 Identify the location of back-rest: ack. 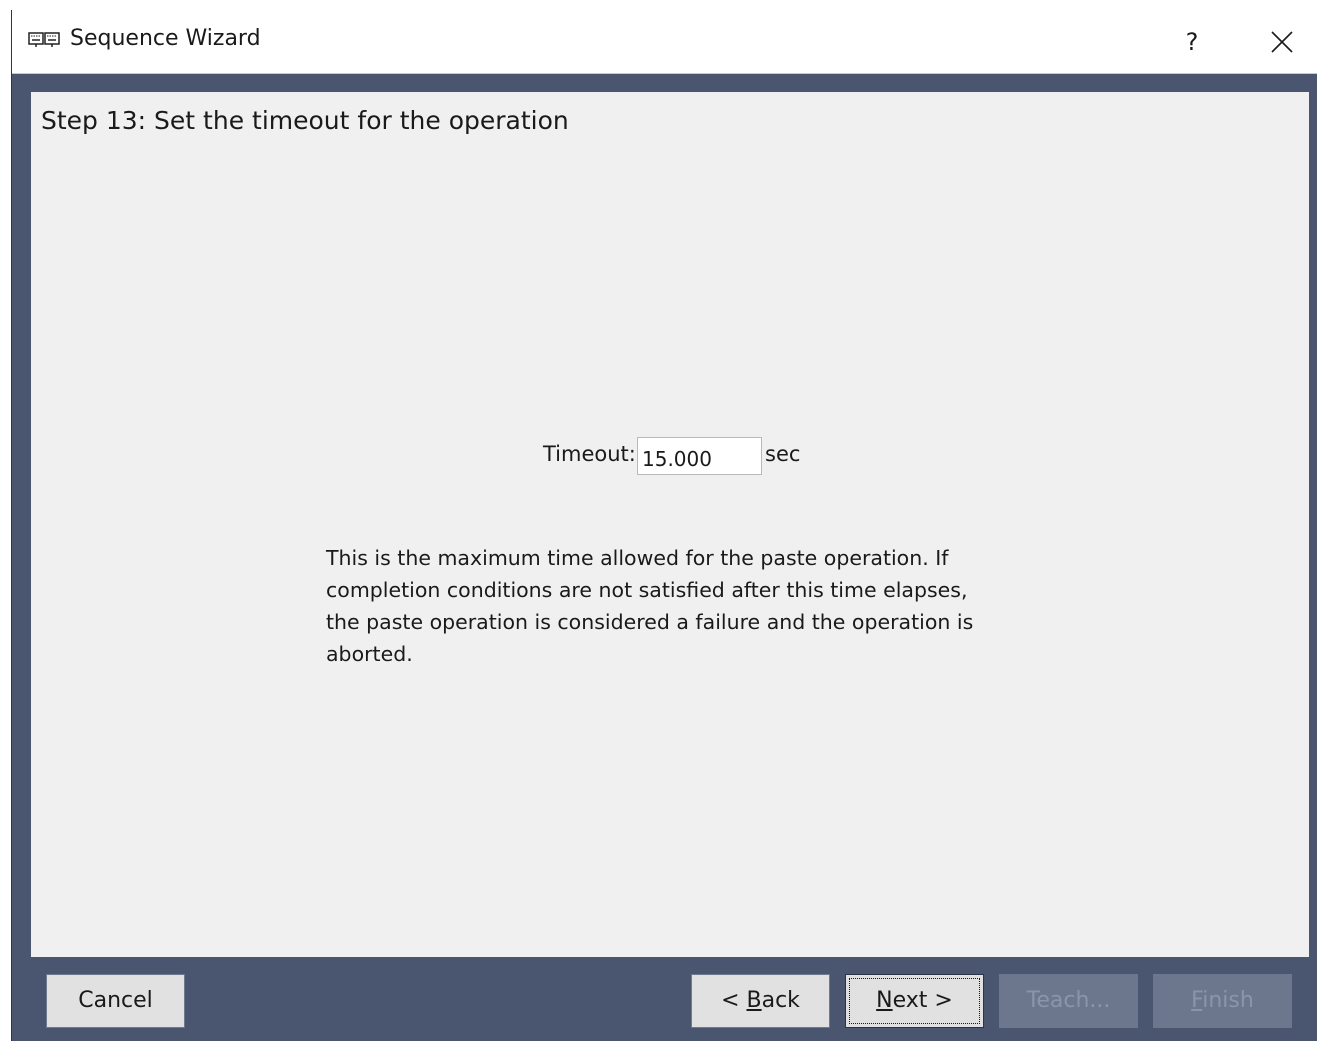
(780, 1000).